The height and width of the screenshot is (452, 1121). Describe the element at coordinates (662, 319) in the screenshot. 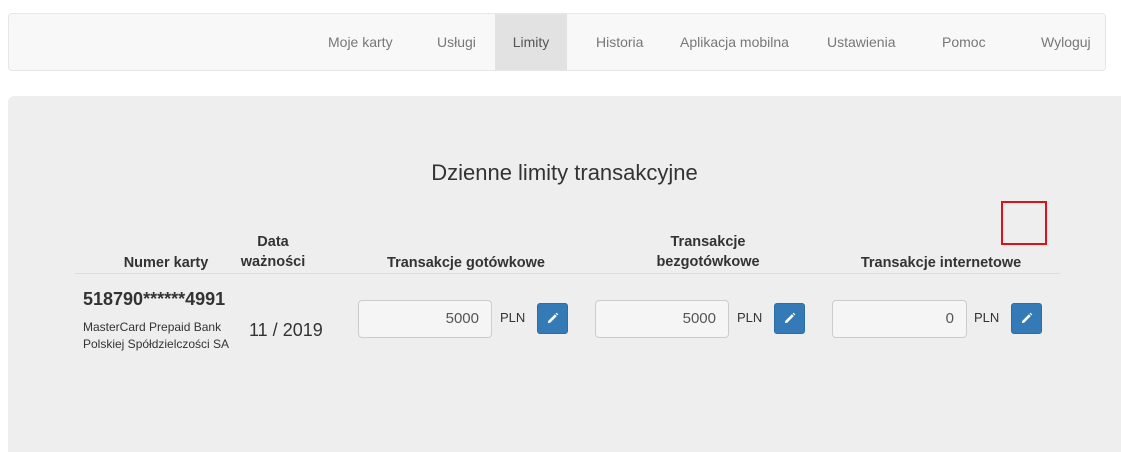

I see `cashless-limit-field: 5000` at that location.